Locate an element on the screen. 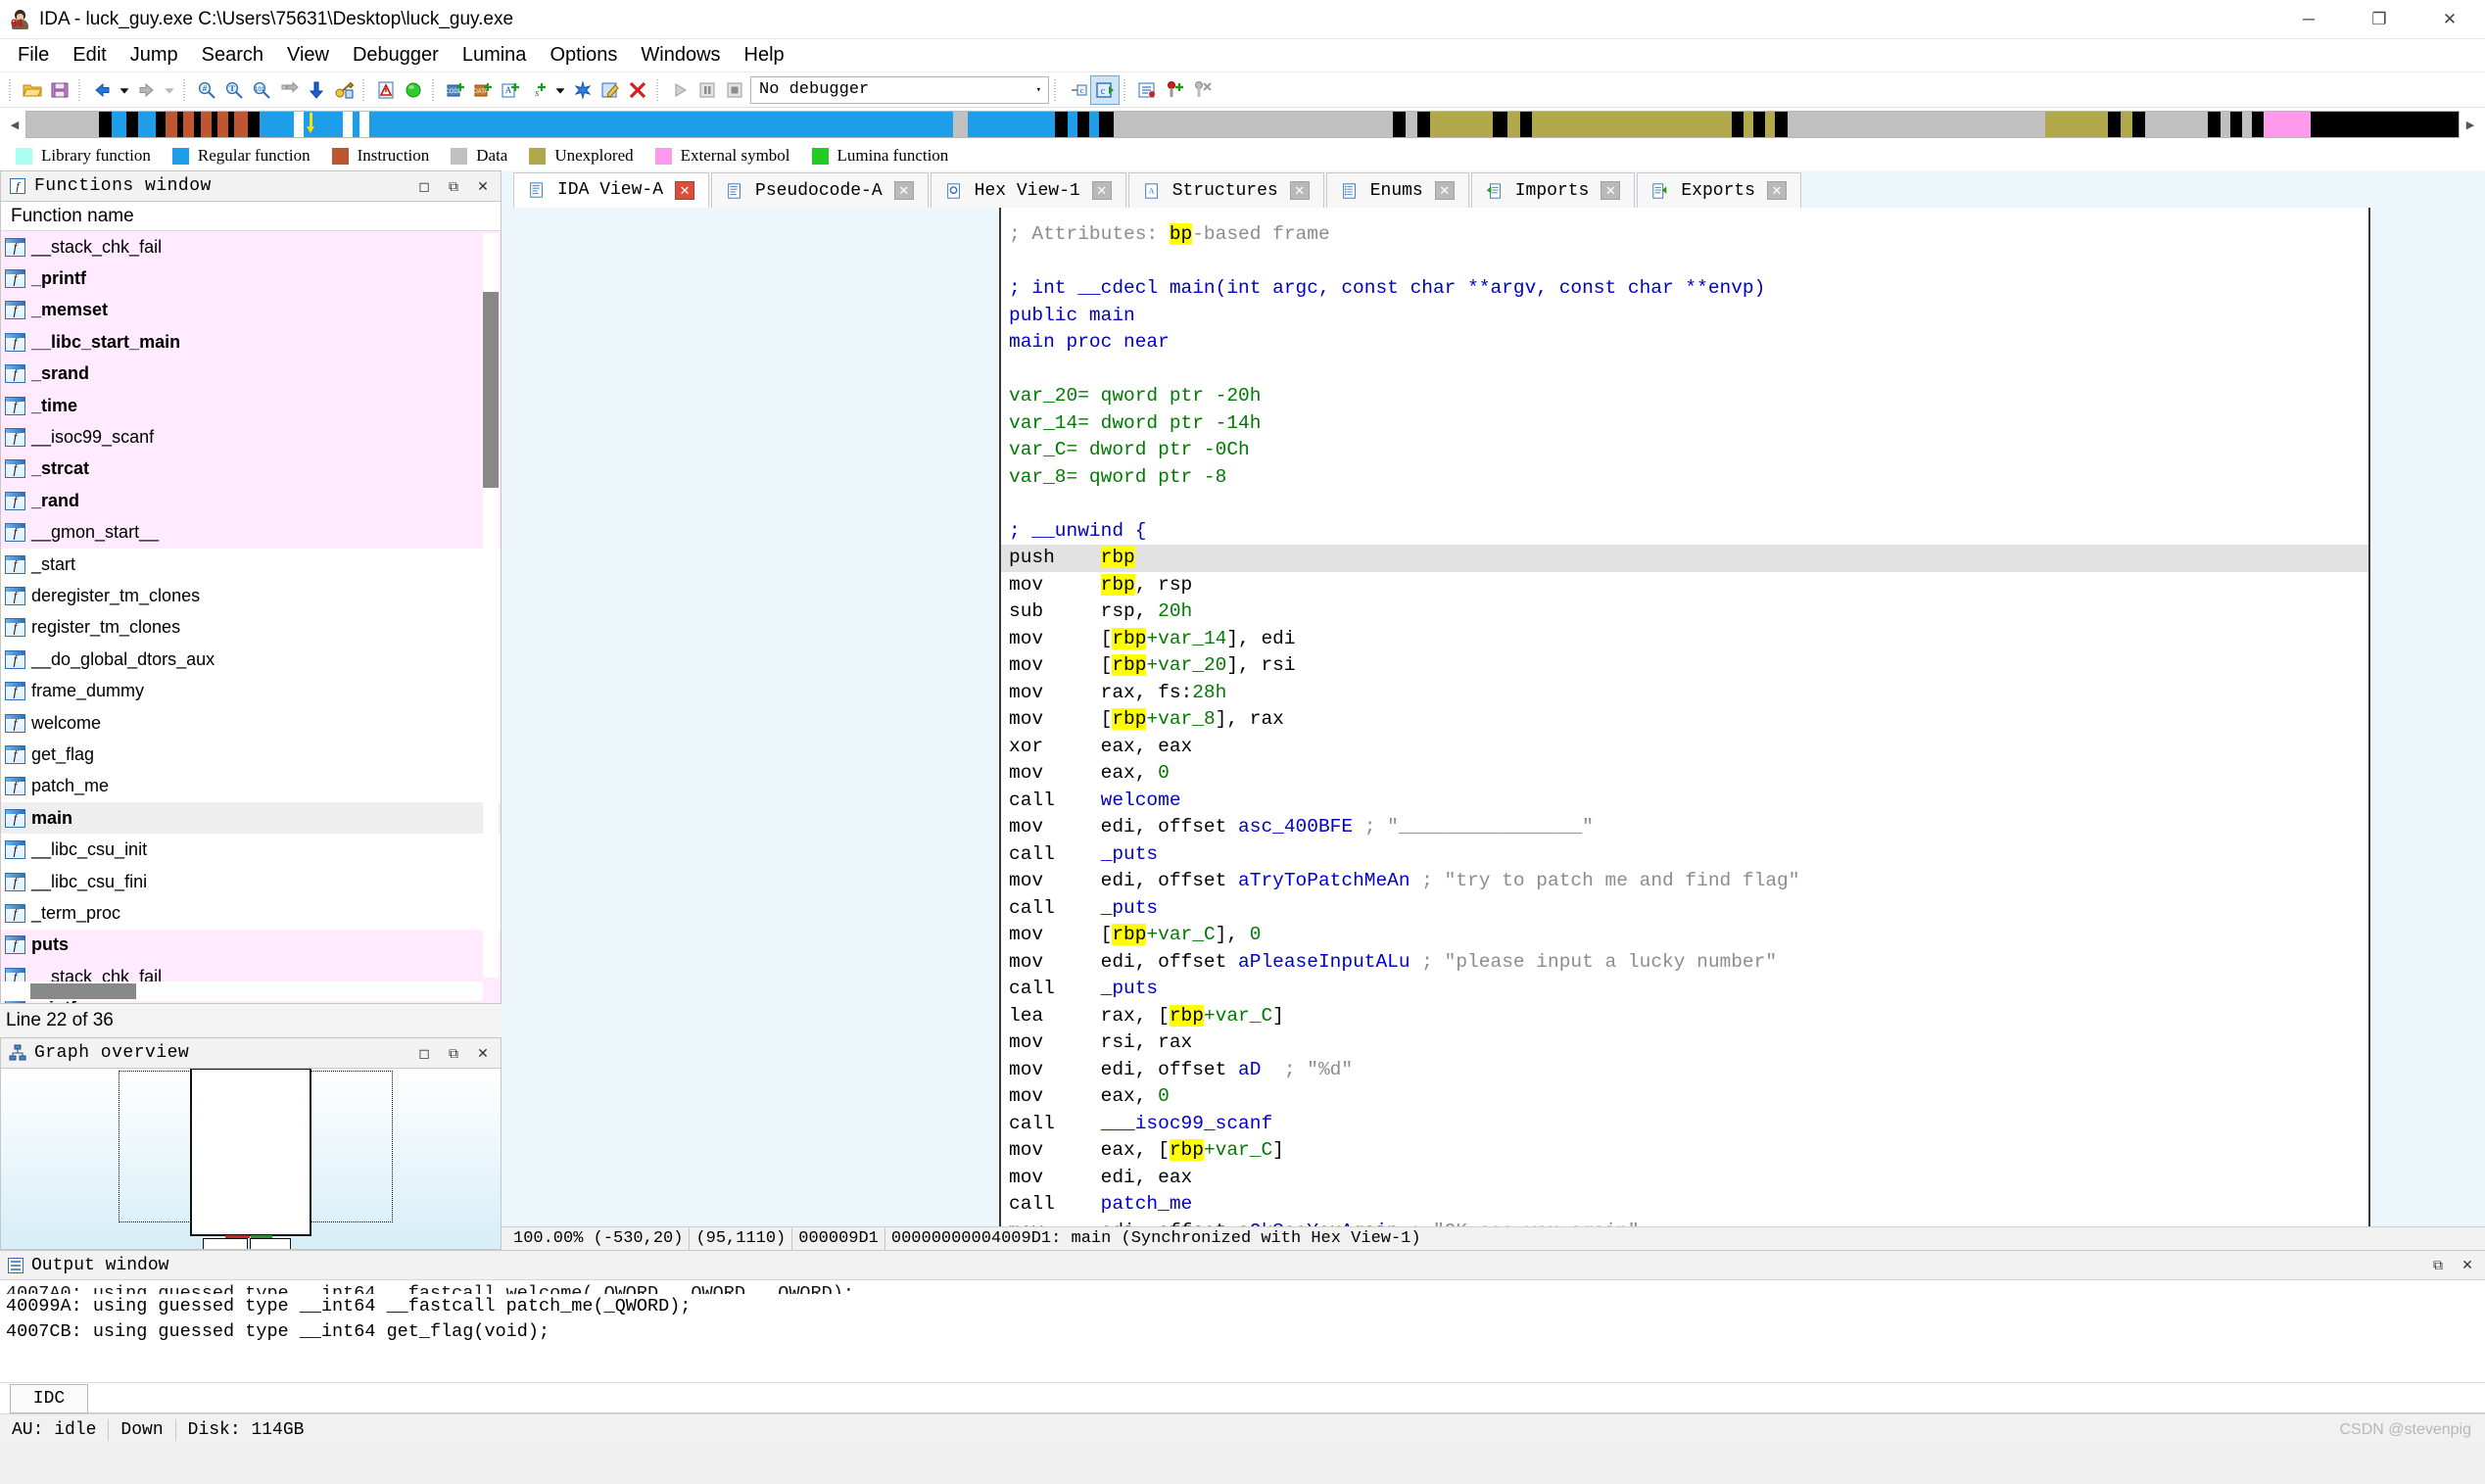 This screenshot has height=1484, width=2485. function-list-item: f frame_dummy is located at coordinates (251, 690).